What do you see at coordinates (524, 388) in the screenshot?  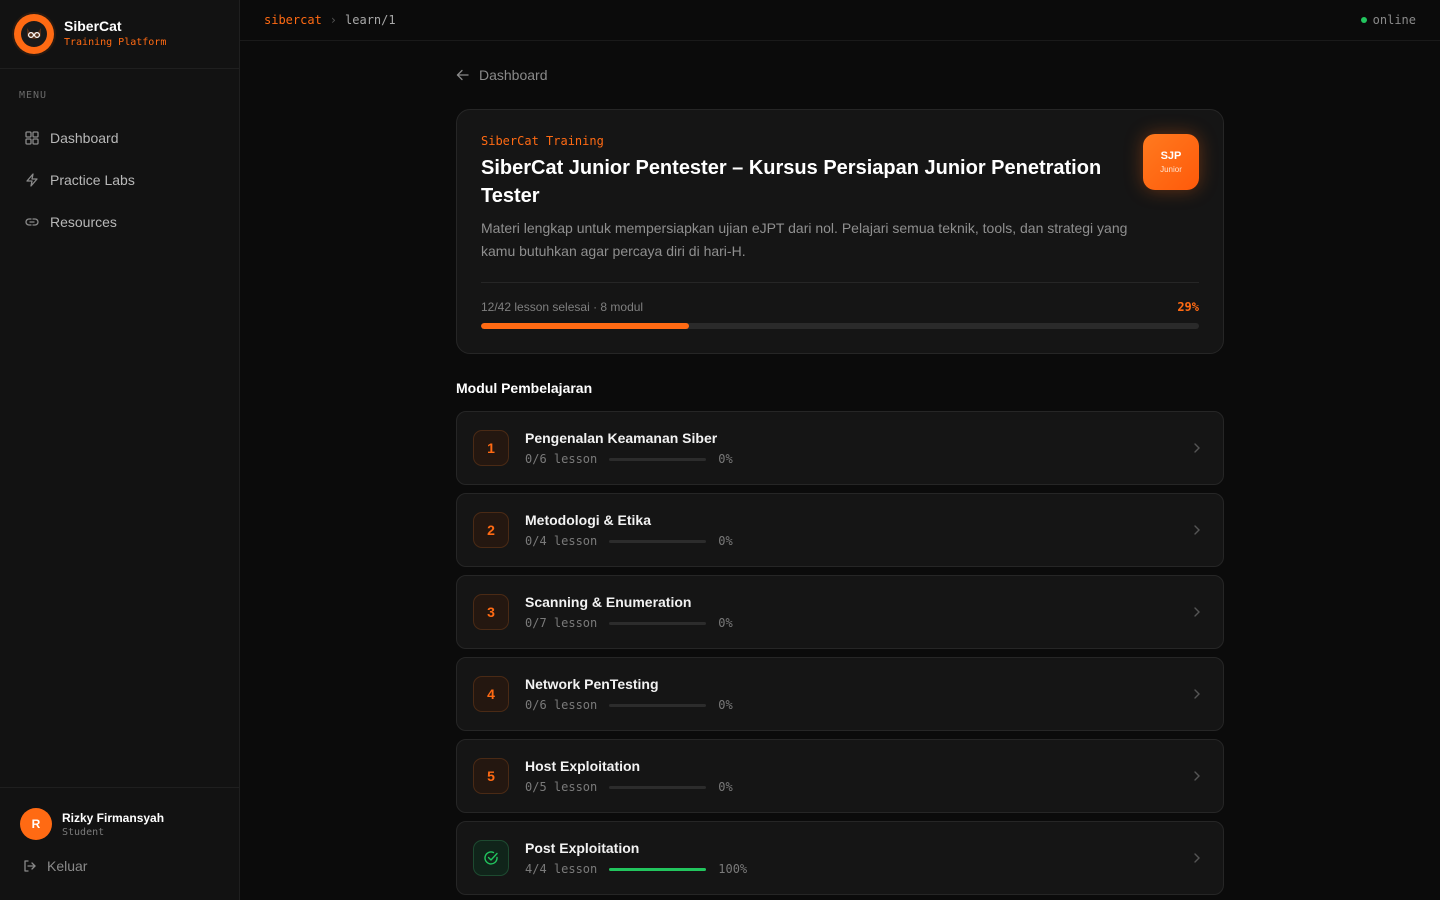 I see `modules-heading: Modul Pembelajaran` at bounding box center [524, 388].